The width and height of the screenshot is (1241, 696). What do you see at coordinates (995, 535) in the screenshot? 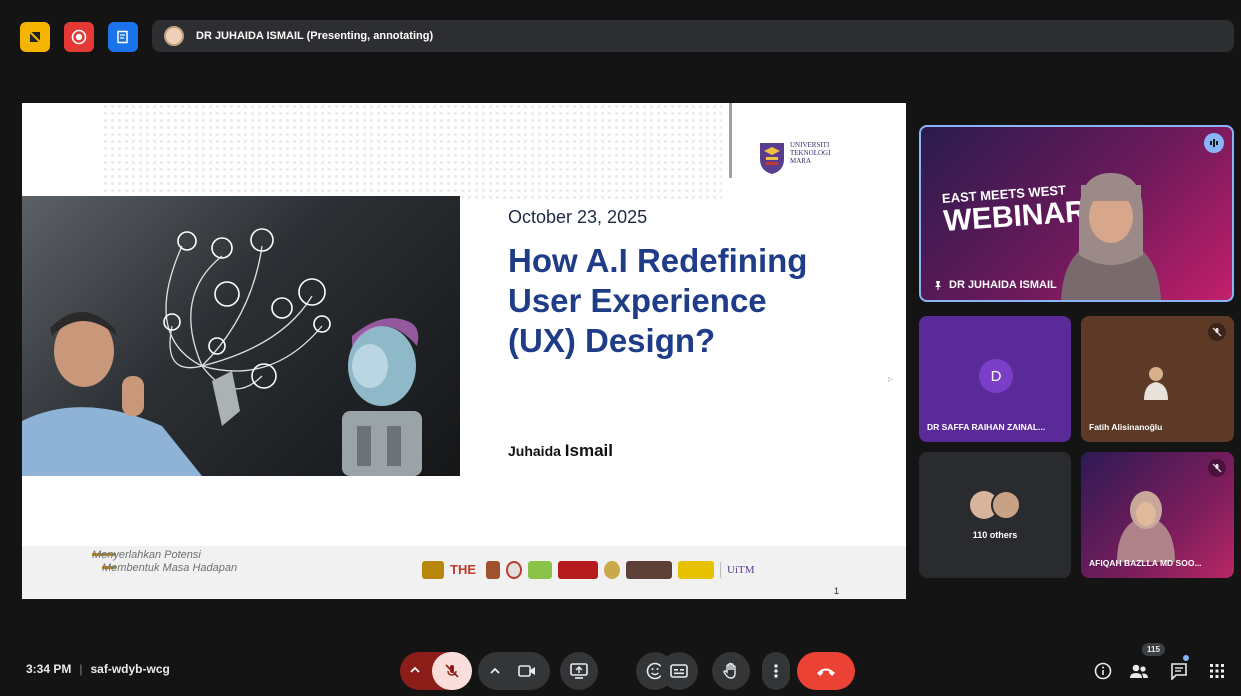
I see `others-count: 110 others` at bounding box center [995, 535].